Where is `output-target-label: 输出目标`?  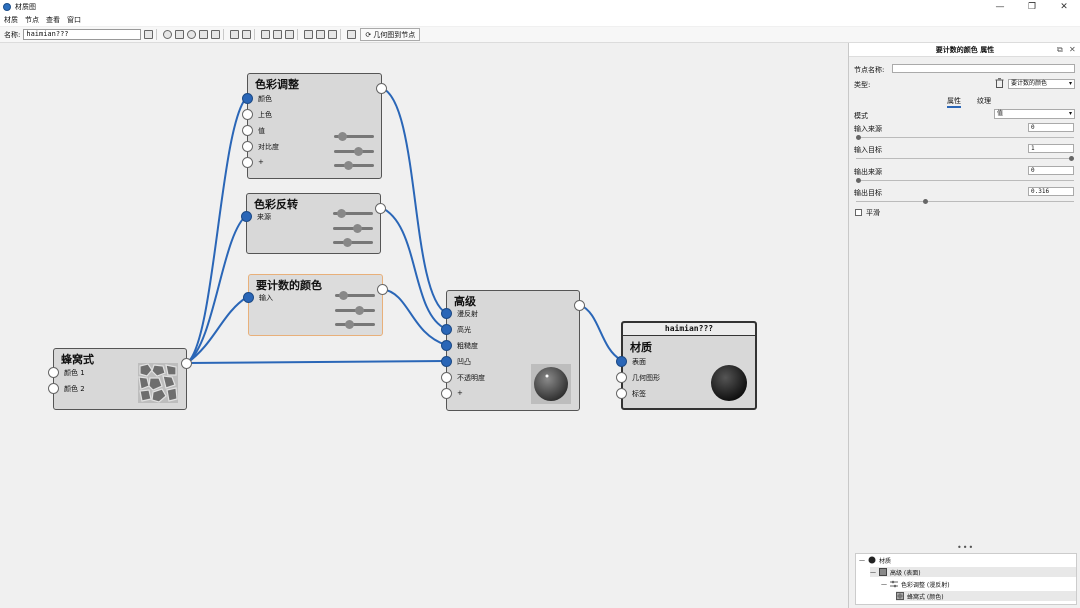
output-target-label: 输出目标 is located at coordinates (868, 193).